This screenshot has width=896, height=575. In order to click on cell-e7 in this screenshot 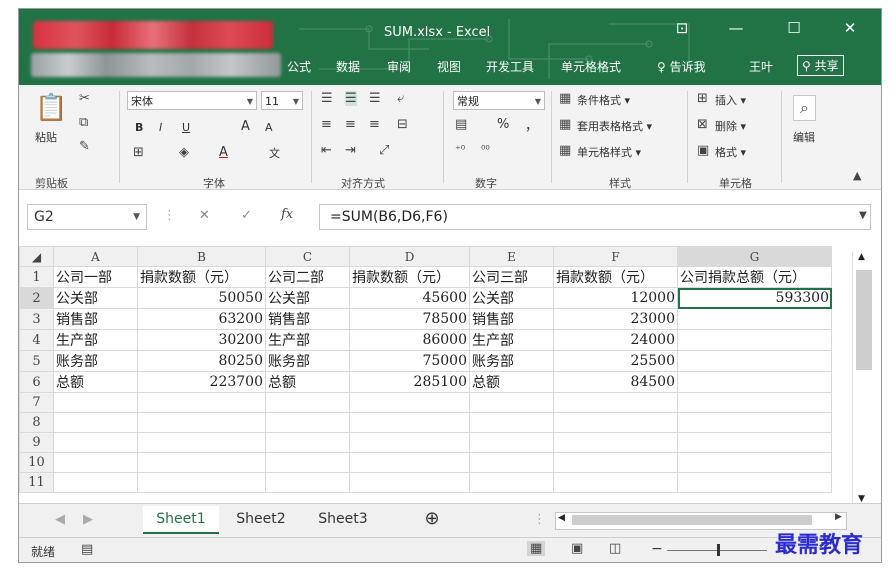, I will do `click(511, 402)`.